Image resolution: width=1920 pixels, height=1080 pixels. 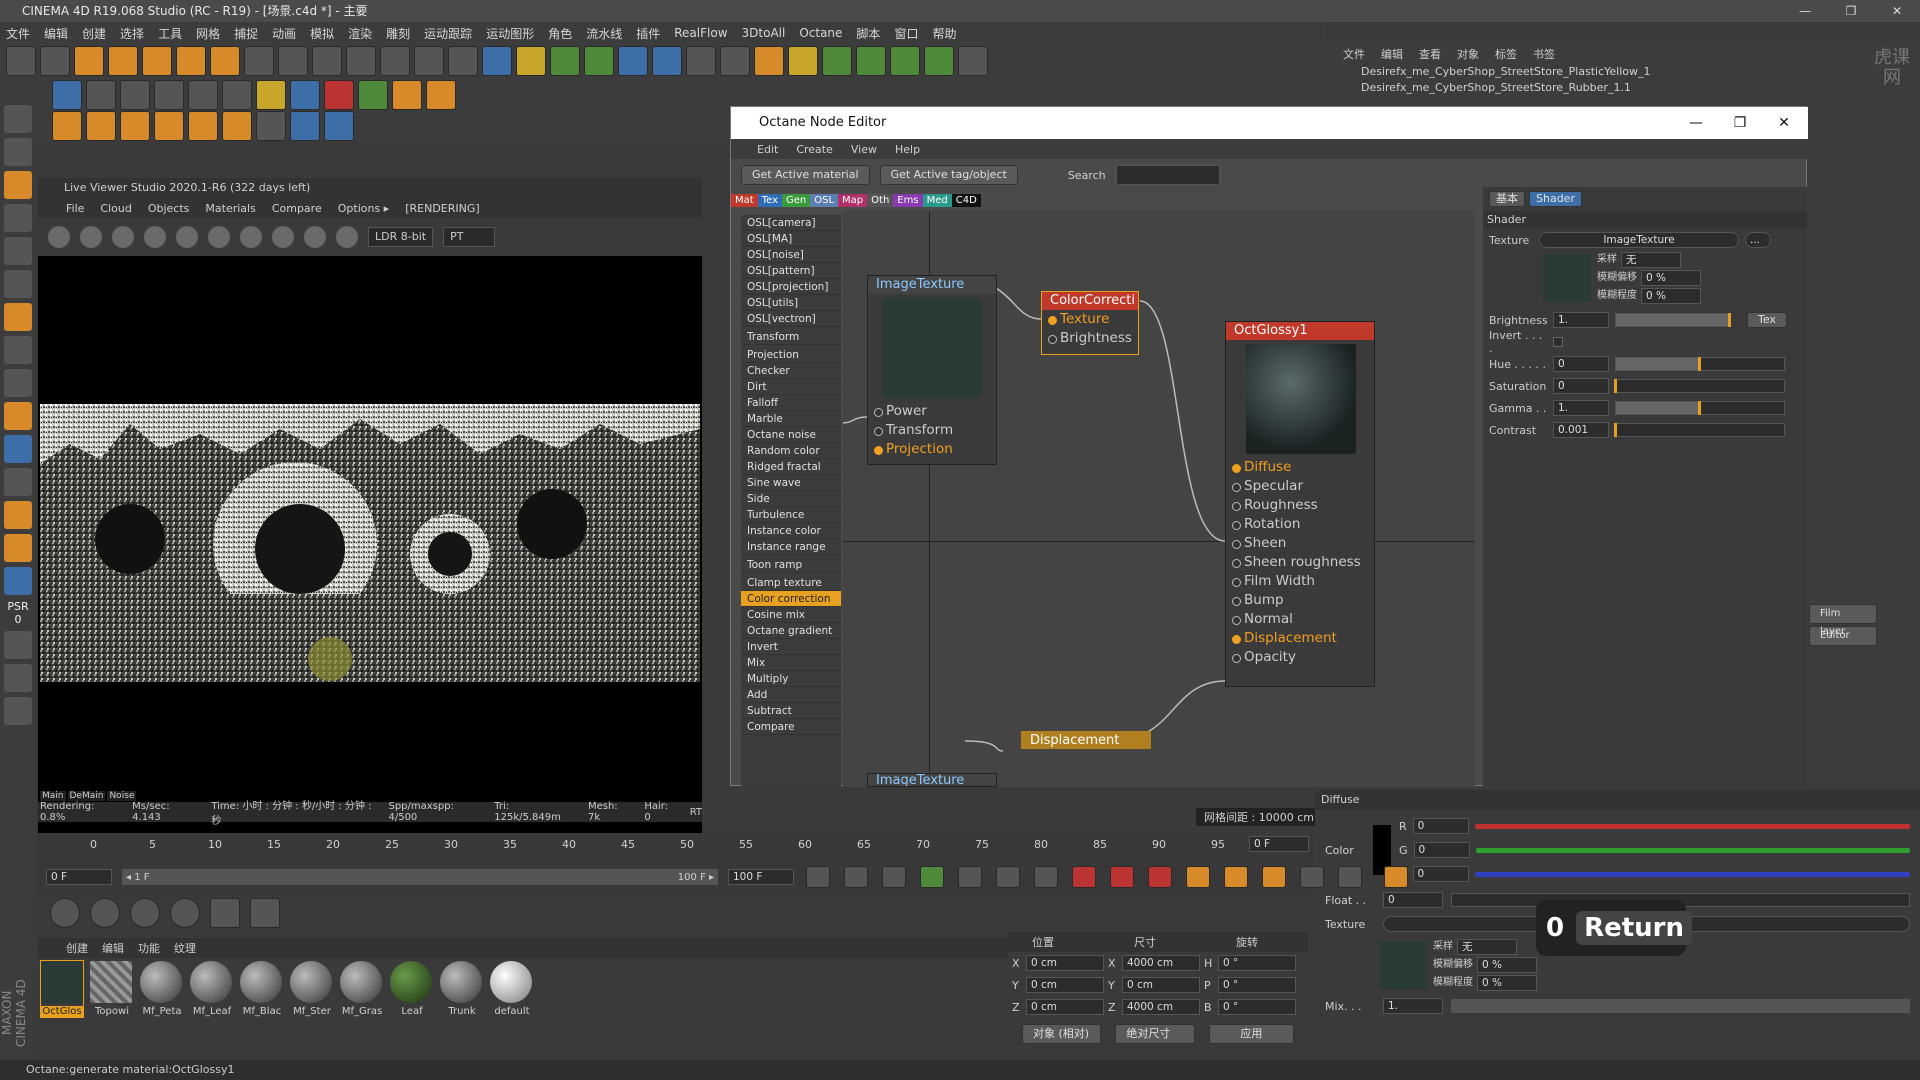 I want to click on node-list-item: Turbulence, so click(x=791, y=515).